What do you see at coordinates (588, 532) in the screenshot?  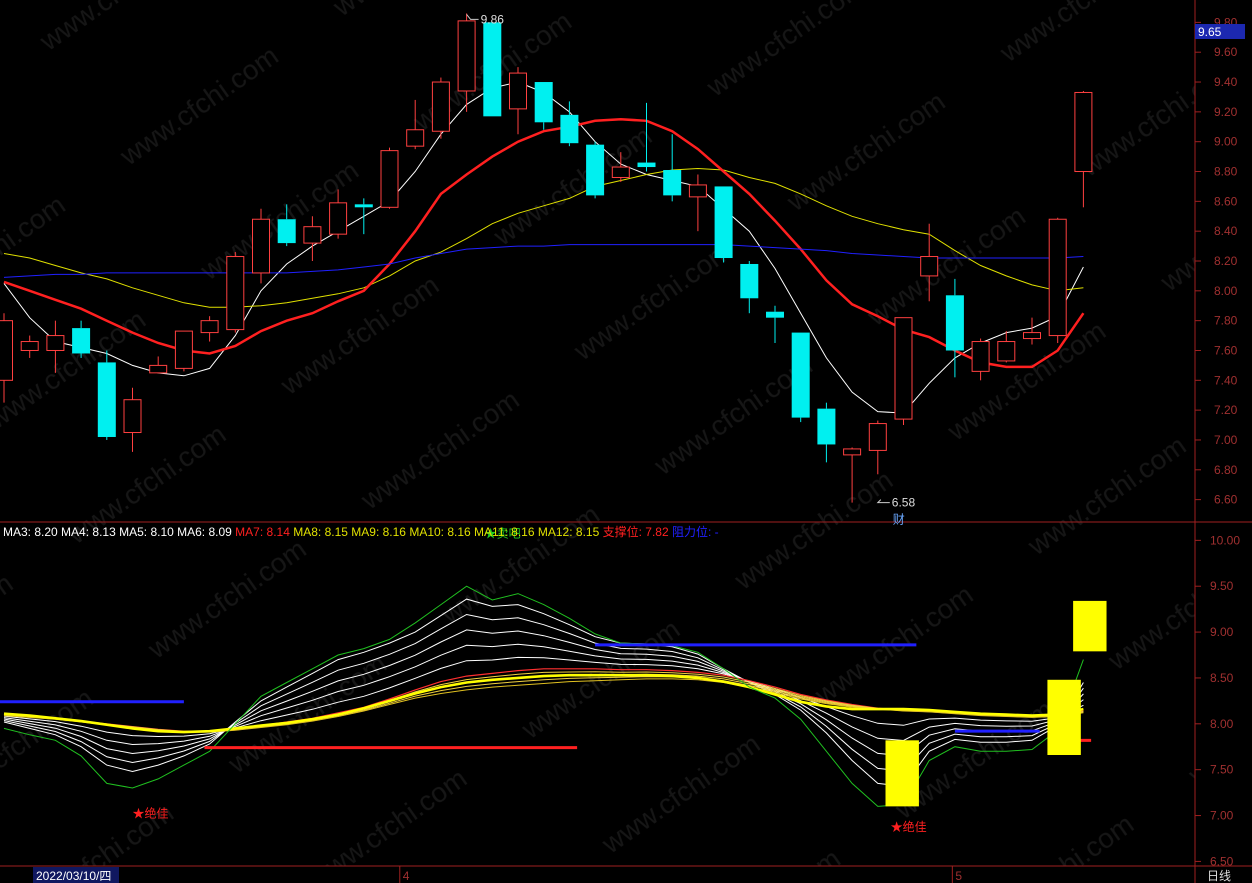 I see `legend-value: 8.15` at bounding box center [588, 532].